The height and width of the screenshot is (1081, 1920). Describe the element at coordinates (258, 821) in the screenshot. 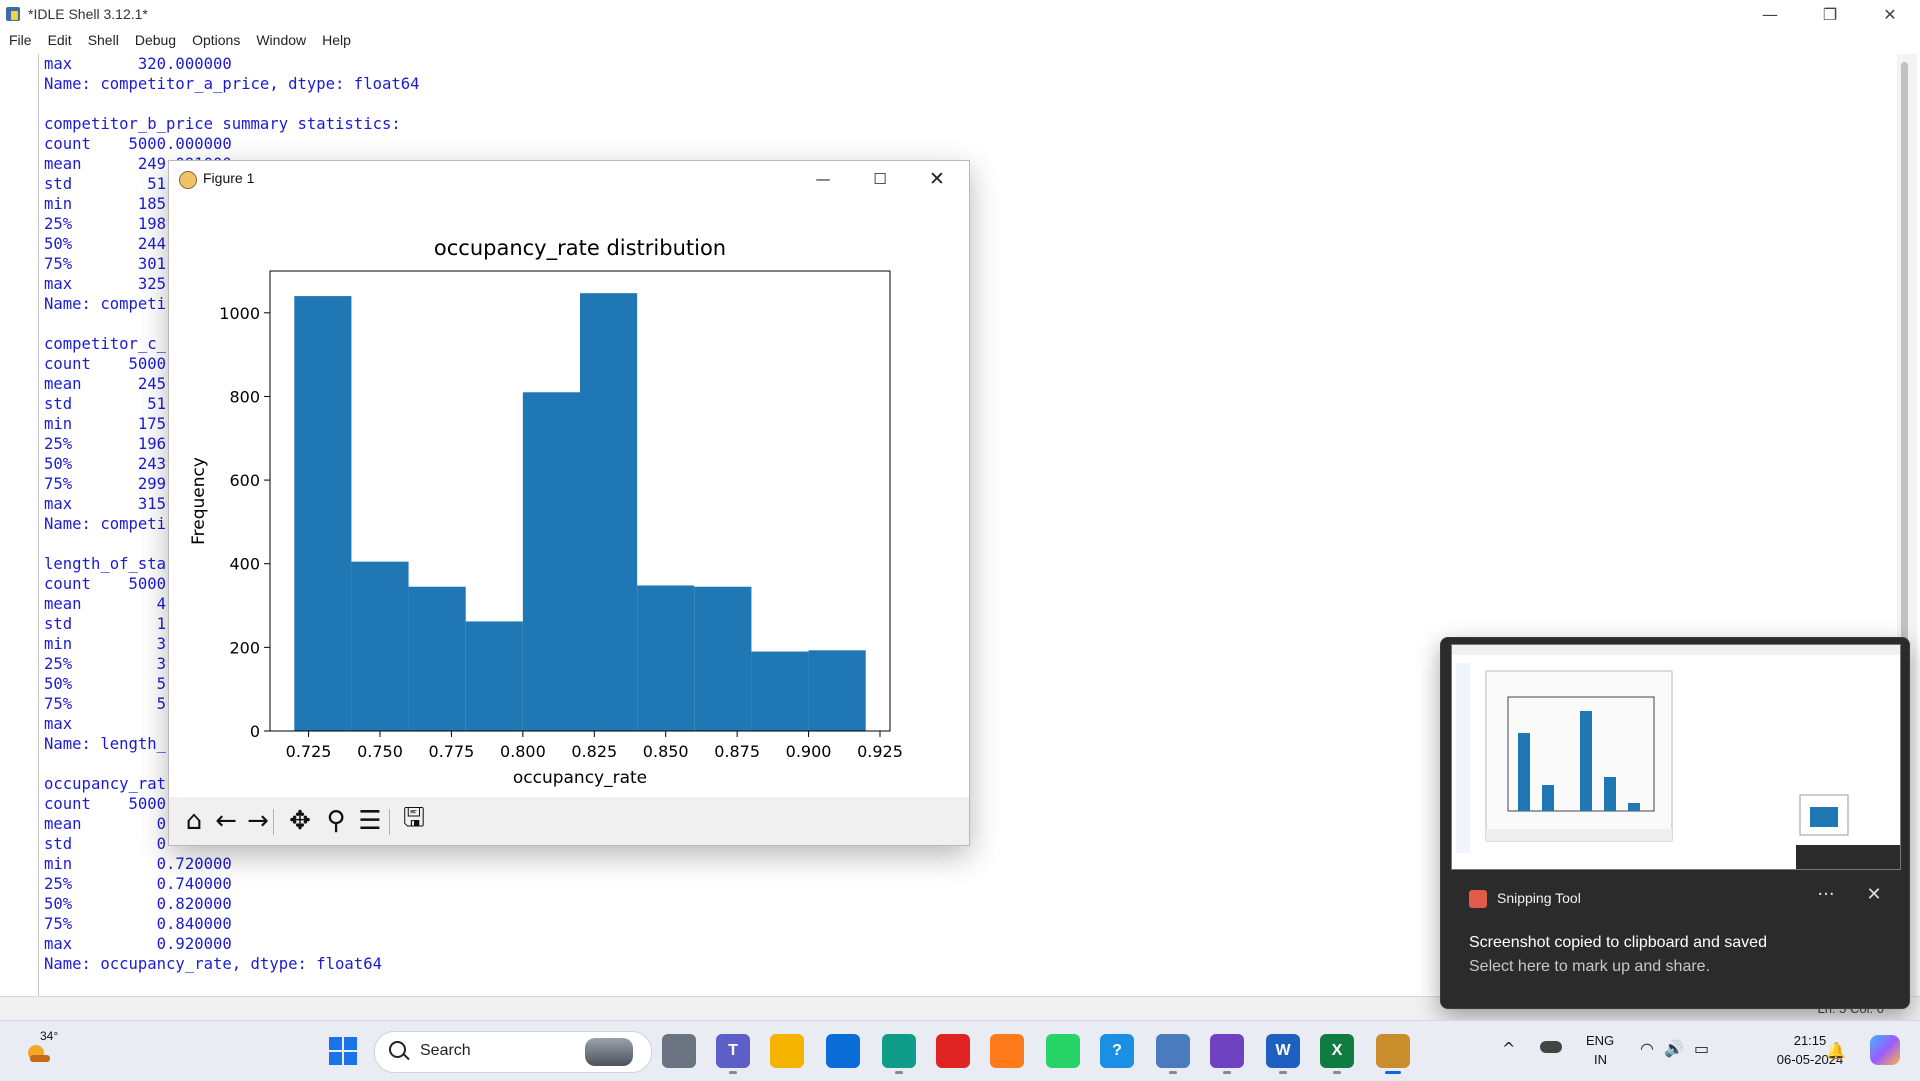

I see `forward-icon: →` at that location.